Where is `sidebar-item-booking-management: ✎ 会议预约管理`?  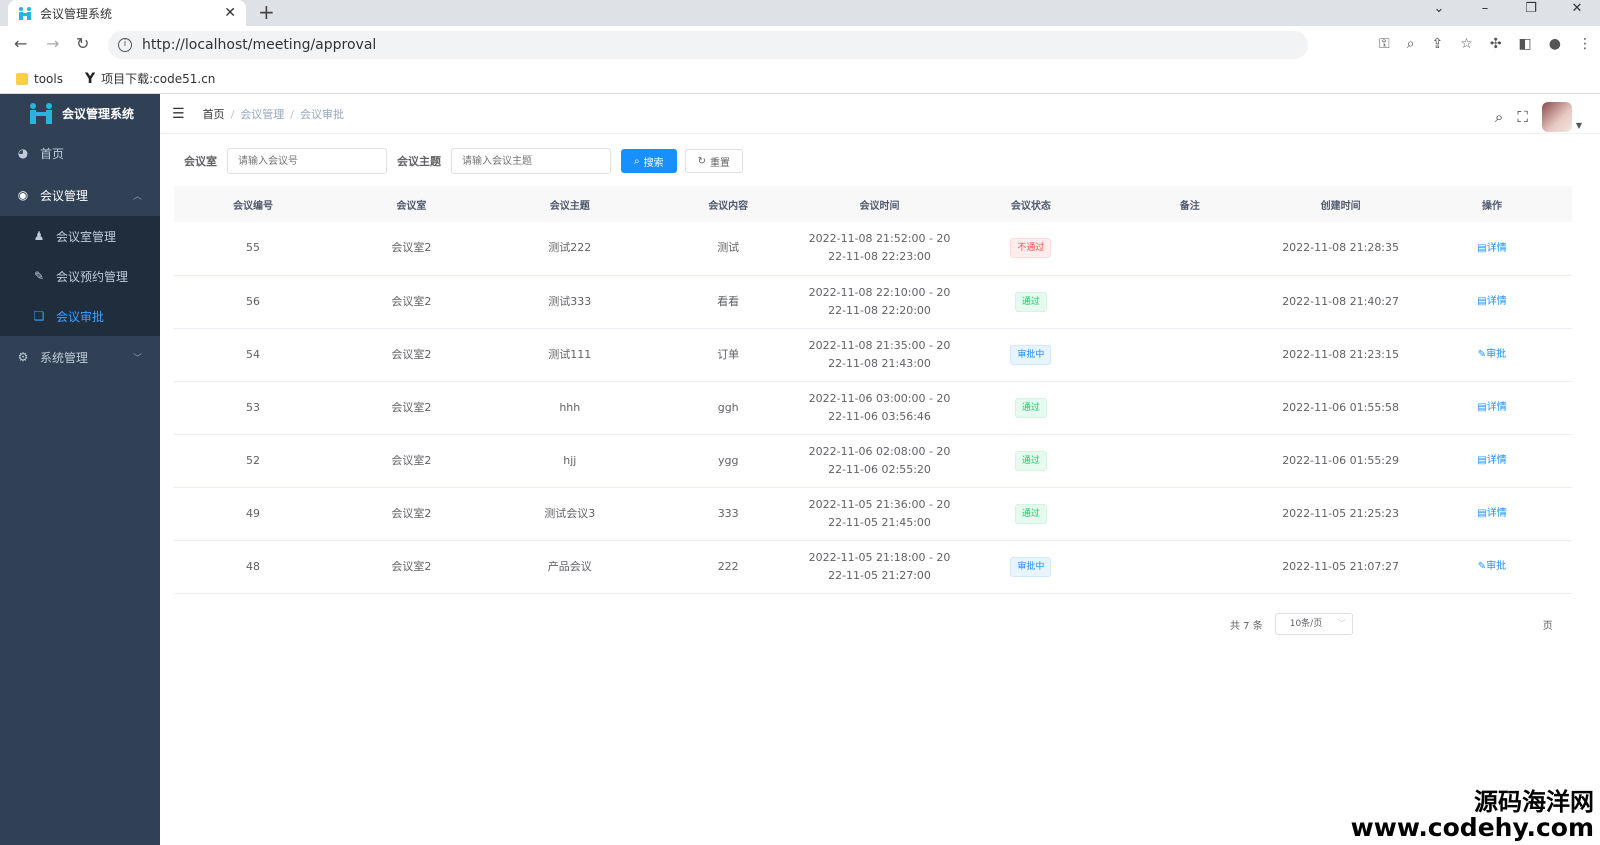
sidebar-item-booking-management: ✎ 会议预约管理 is located at coordinates (80, 276).